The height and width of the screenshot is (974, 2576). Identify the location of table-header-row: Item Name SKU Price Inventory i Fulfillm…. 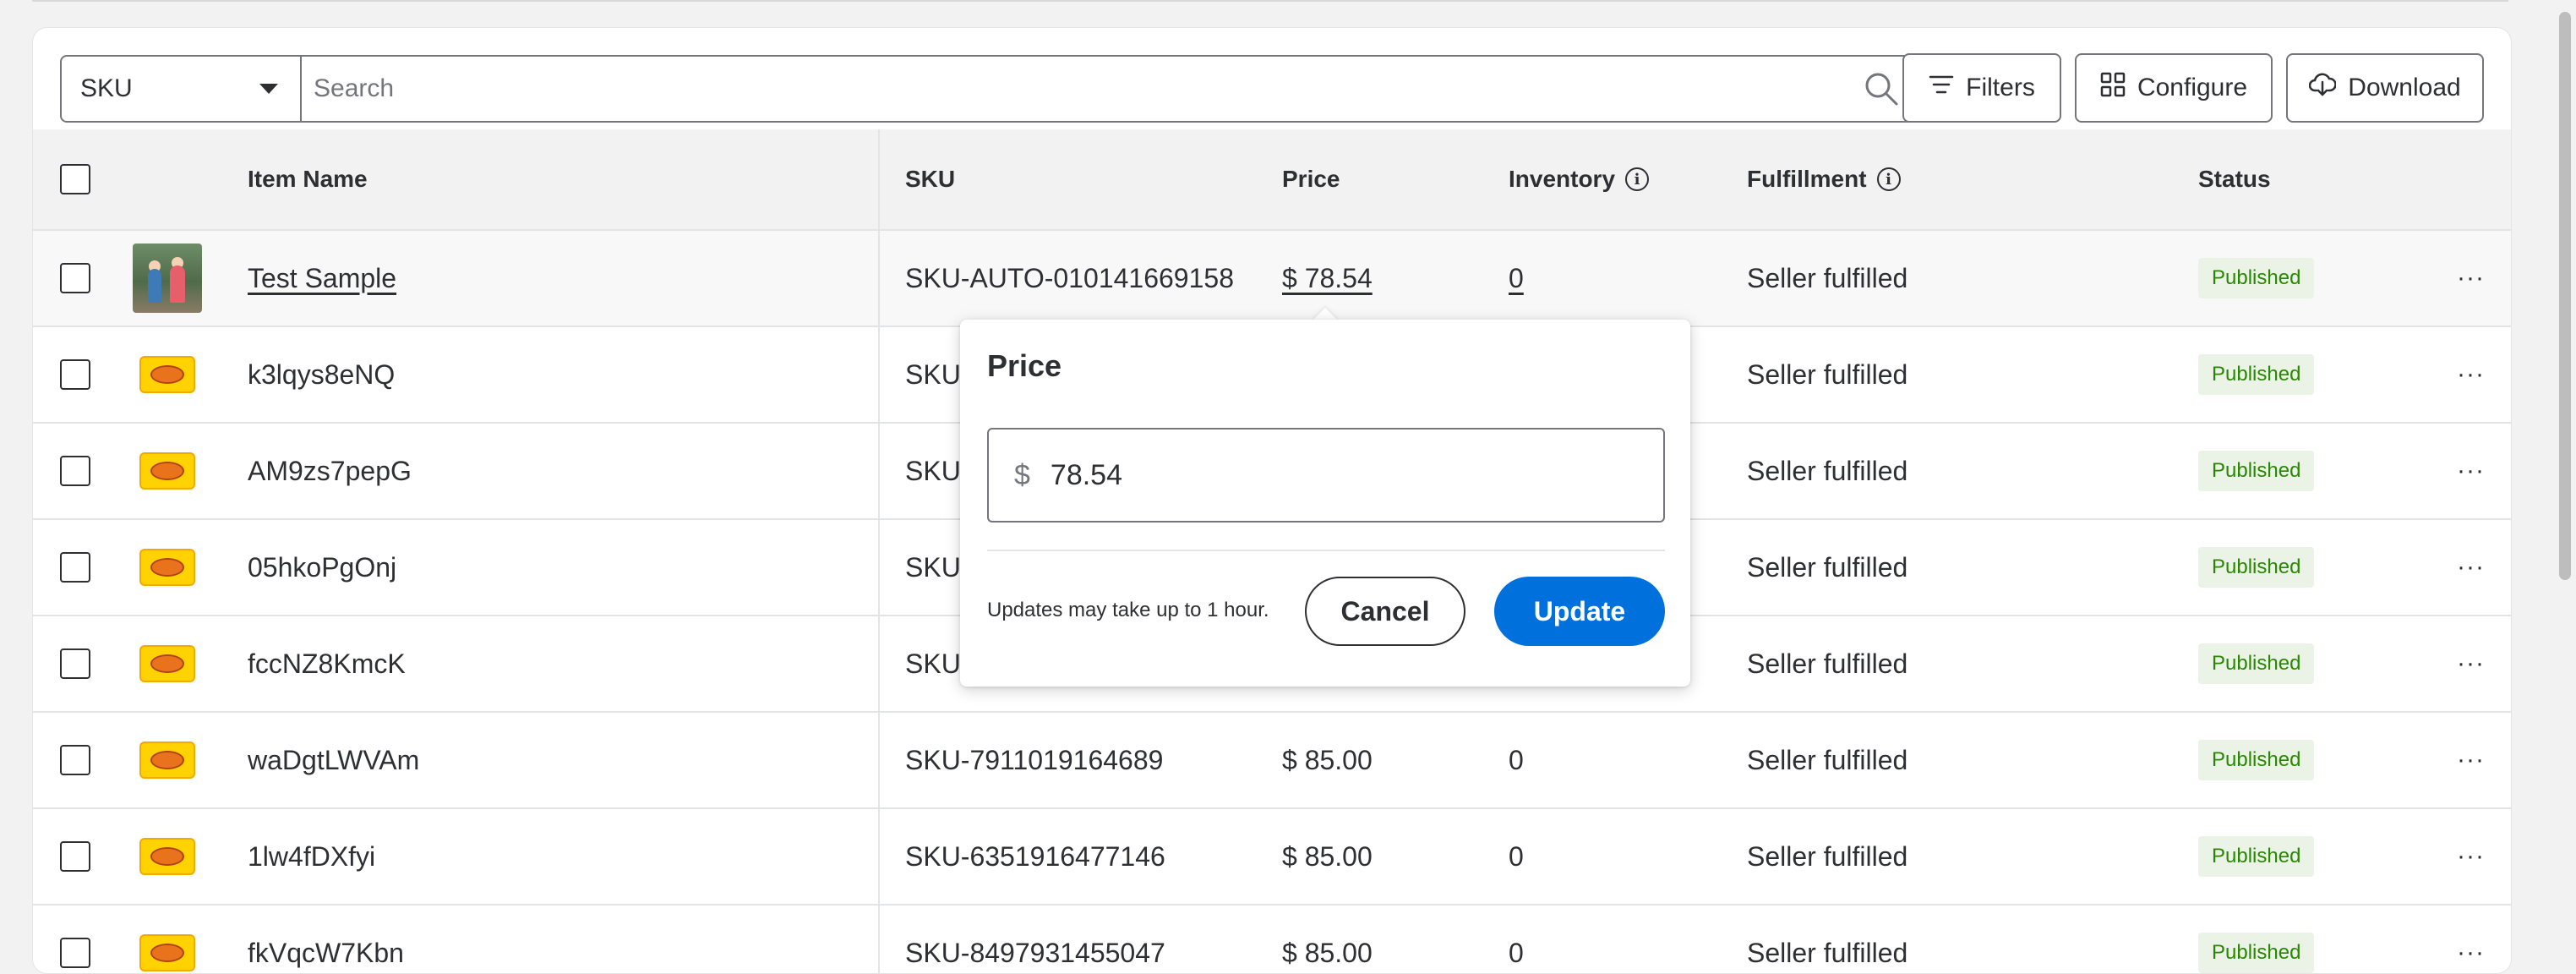
(1272, 180).